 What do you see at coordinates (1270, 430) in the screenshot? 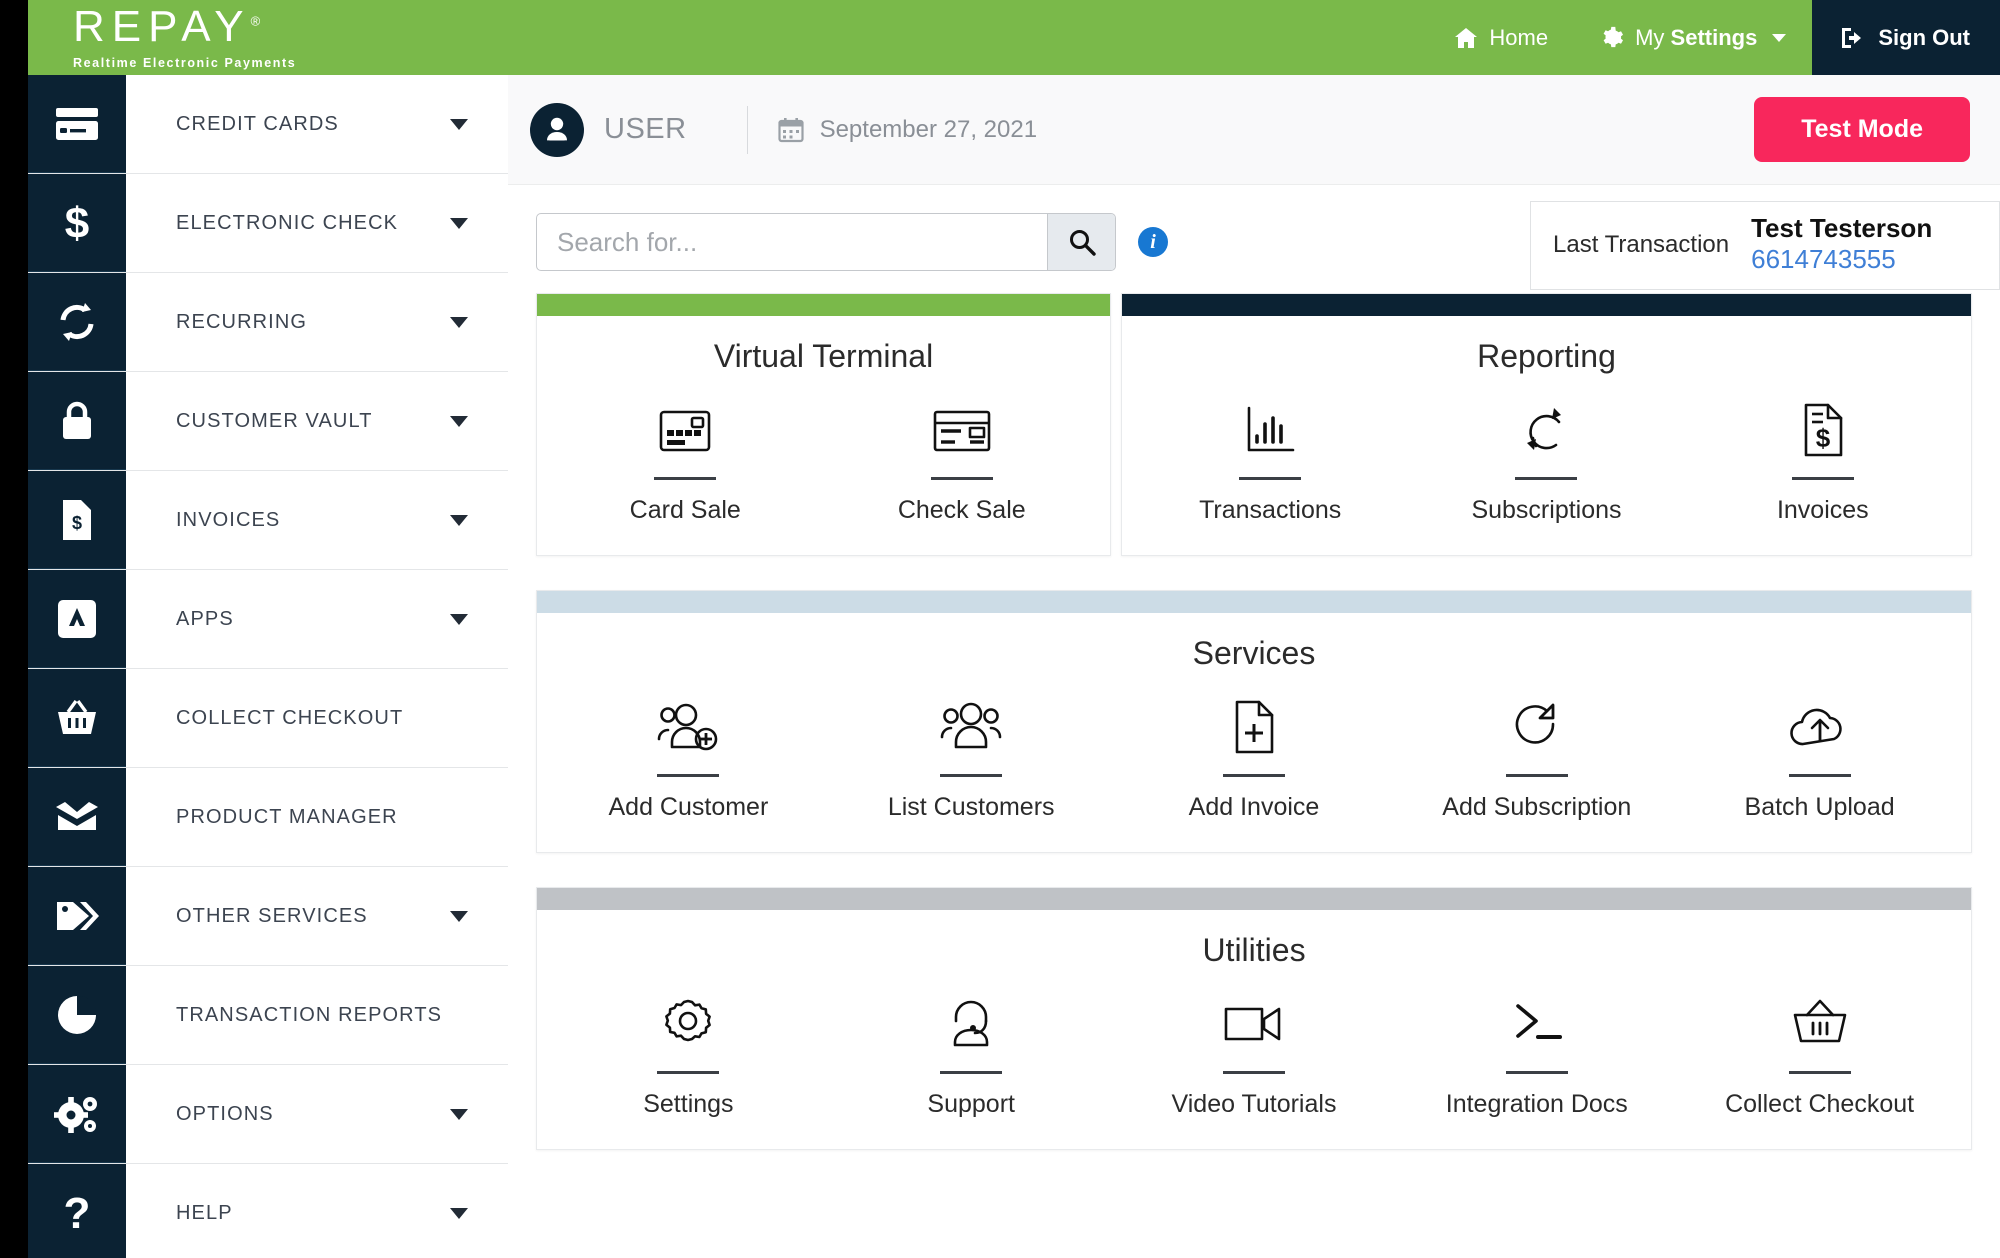
I see `bar-chart-icon` at bounding box center [1270, 430].